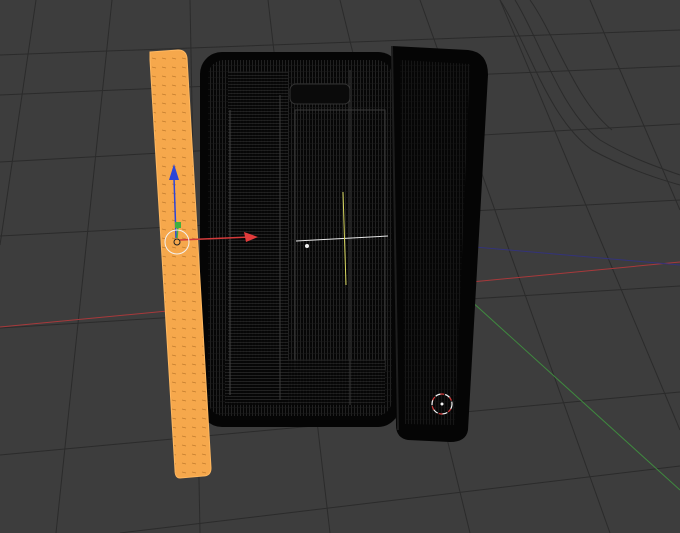 The height and width of the screenshot is (533, 680). What do you see at coordinates (178, 225) in the screenshot?
I see `gizmo-y-handle-icon` at bounding box center [178, 225].